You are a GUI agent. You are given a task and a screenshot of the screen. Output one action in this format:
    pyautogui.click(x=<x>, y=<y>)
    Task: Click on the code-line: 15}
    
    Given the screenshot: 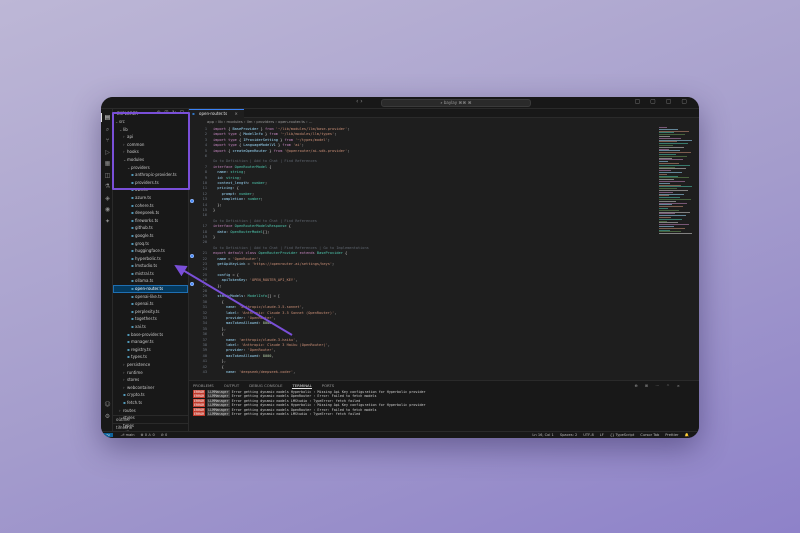 What is the action you would take?
    pyautogui.click(x=422, y=210)
    